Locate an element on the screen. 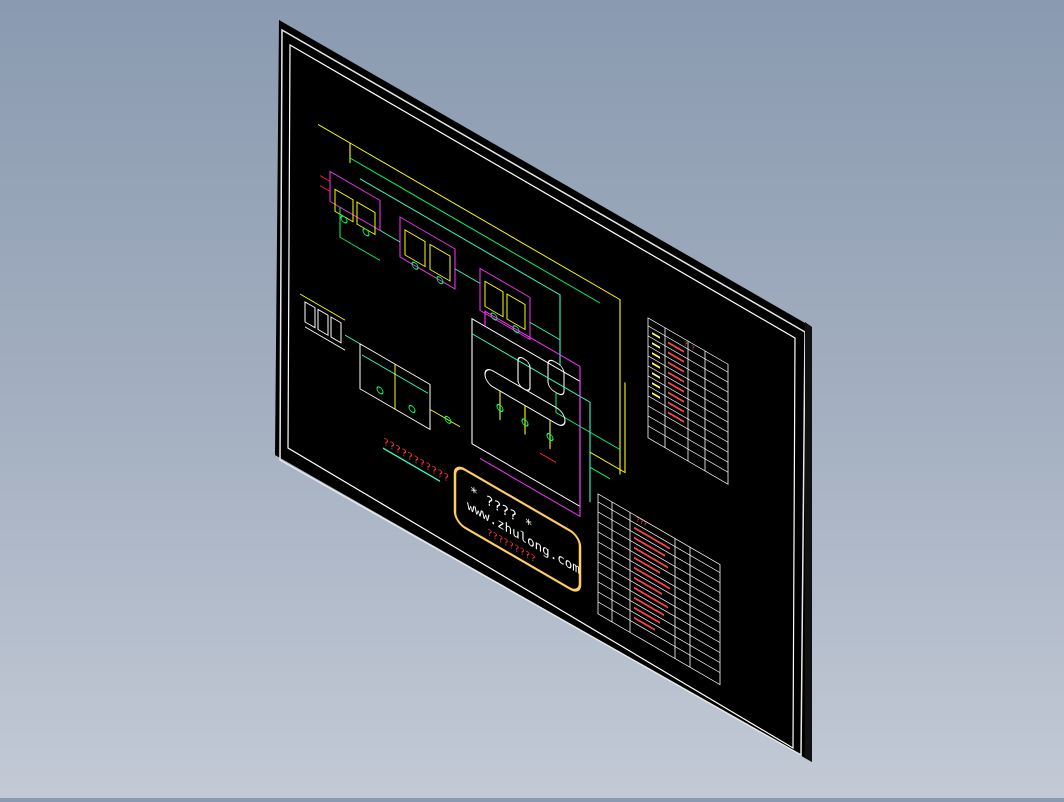 The height and width of the screenshot is (802, 1064). sheet-edge is located at coordinates (808, 542).